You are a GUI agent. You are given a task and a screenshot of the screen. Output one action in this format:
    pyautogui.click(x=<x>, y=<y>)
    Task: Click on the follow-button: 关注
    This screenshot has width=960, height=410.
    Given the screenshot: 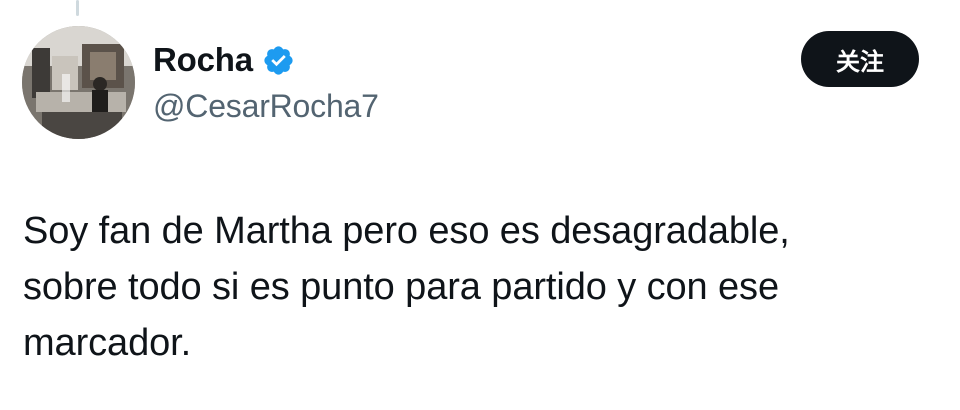 What is the action you would take?
    pyautogui.click(x=860, y=59)
    